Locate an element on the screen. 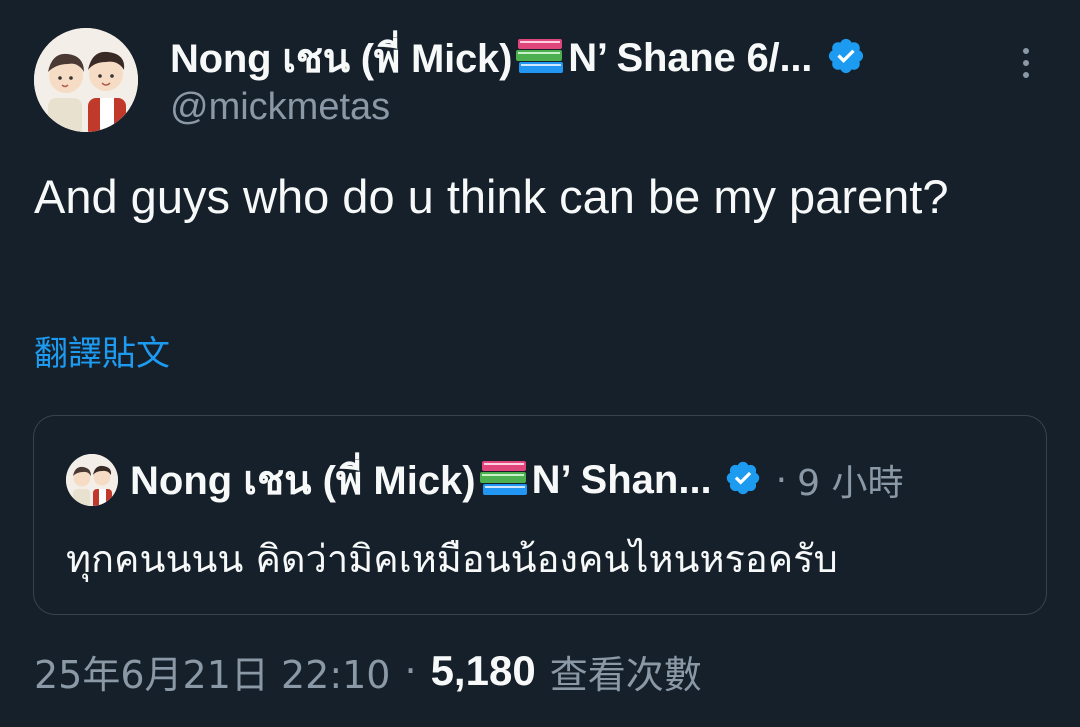 This screenshot has height=727, width=1080. translate-post-link: 翻譯貼文 is located at coordinates (102, 350).